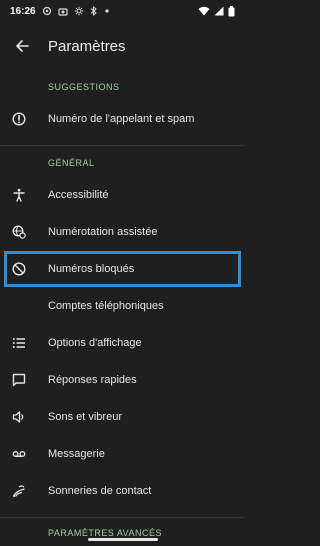  Describe the element at coordinates (106, 11) in the screenshot. I see `notification-dot-icon` at that location.